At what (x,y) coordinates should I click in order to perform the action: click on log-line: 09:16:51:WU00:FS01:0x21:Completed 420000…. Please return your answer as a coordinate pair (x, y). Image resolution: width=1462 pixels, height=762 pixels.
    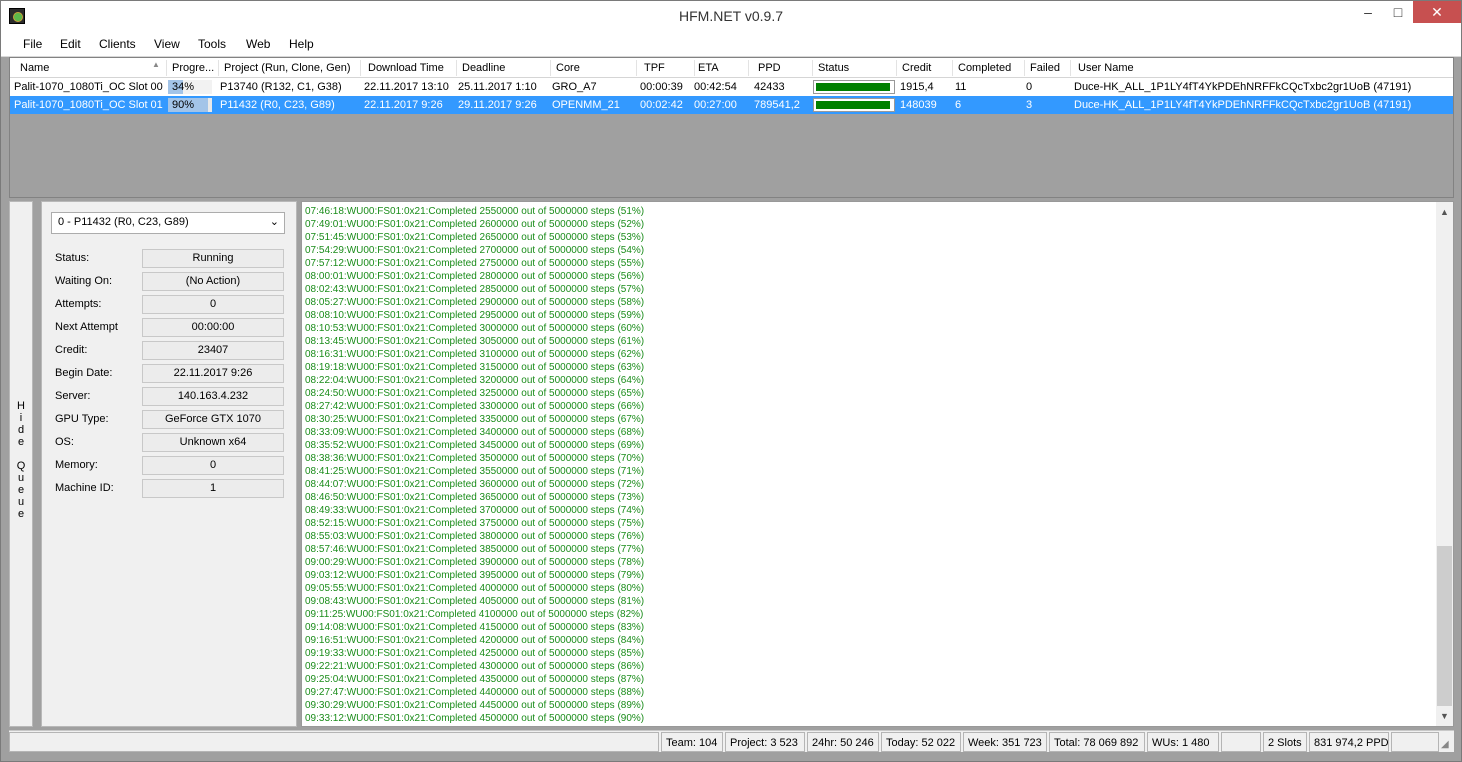
    Looking at the image, I should click on (475, 640).